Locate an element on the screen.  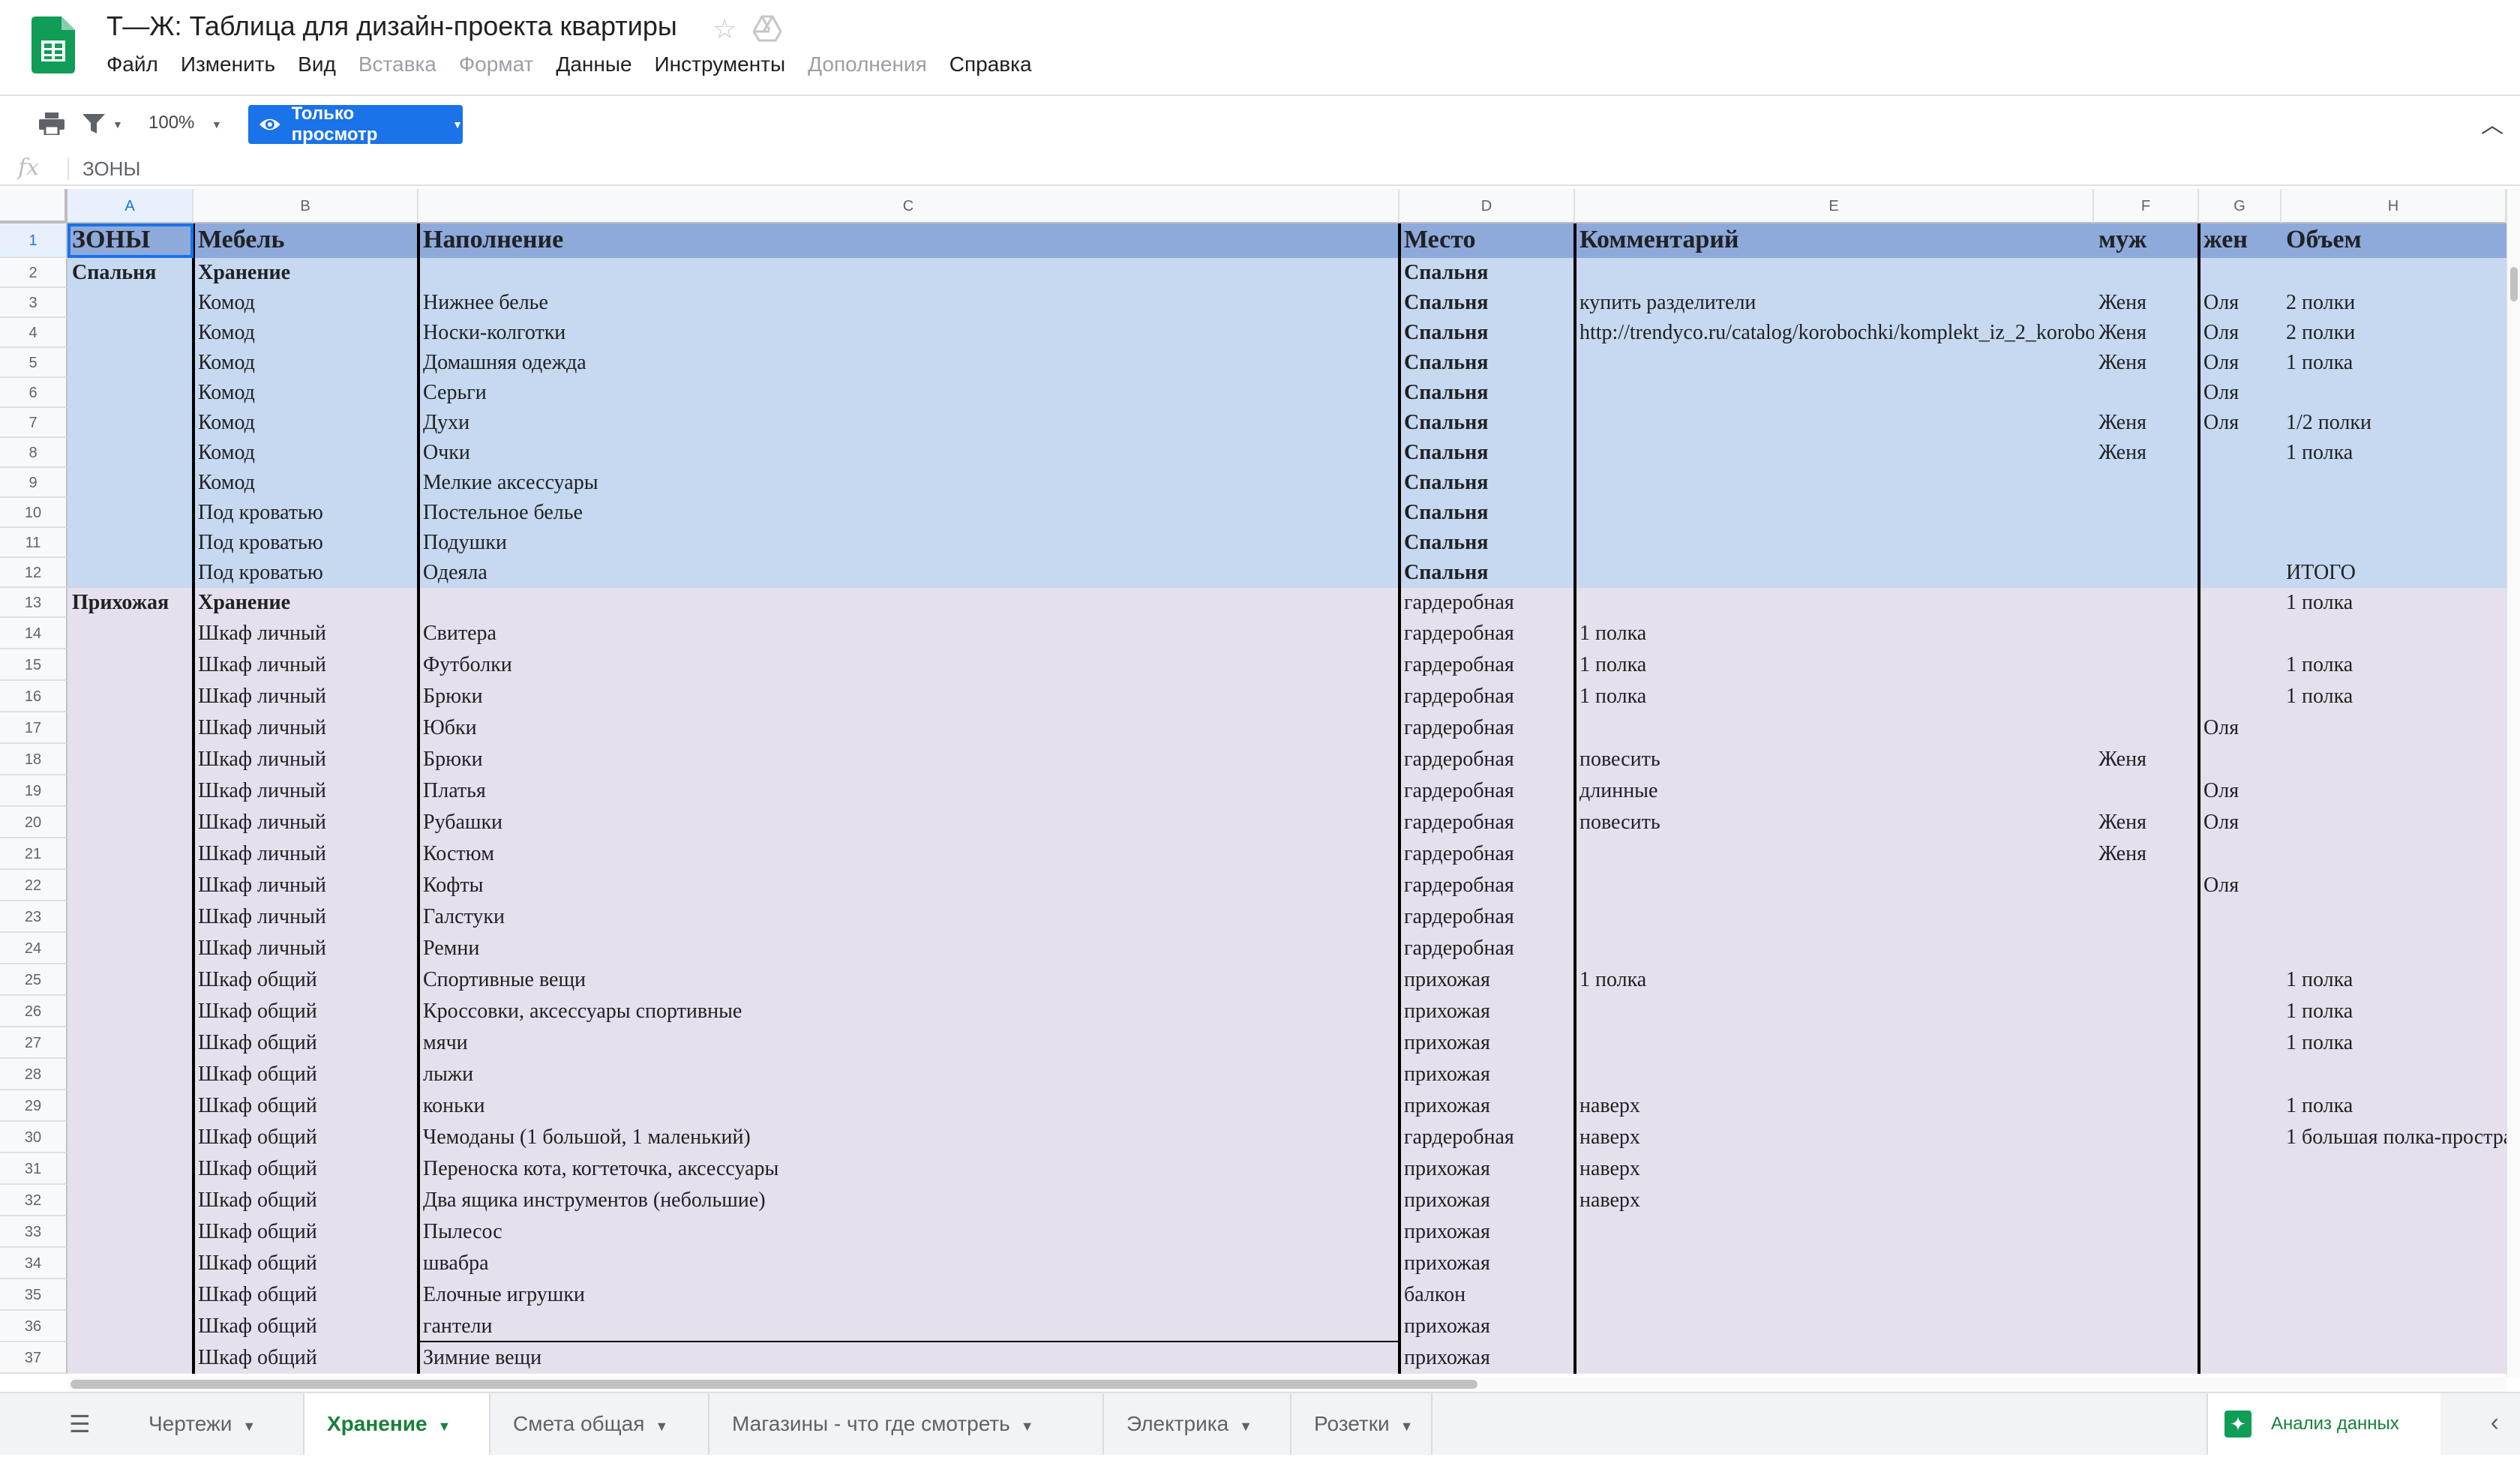
cell-g31 is located at coordinates (2240, 1169).